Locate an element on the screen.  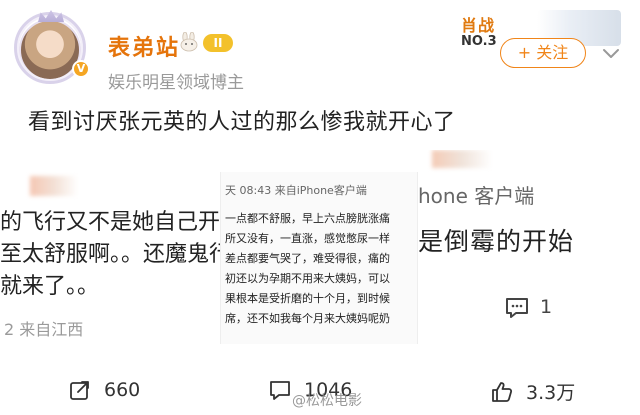
follow-button: + 关注 is located at coordinates (543, 53).